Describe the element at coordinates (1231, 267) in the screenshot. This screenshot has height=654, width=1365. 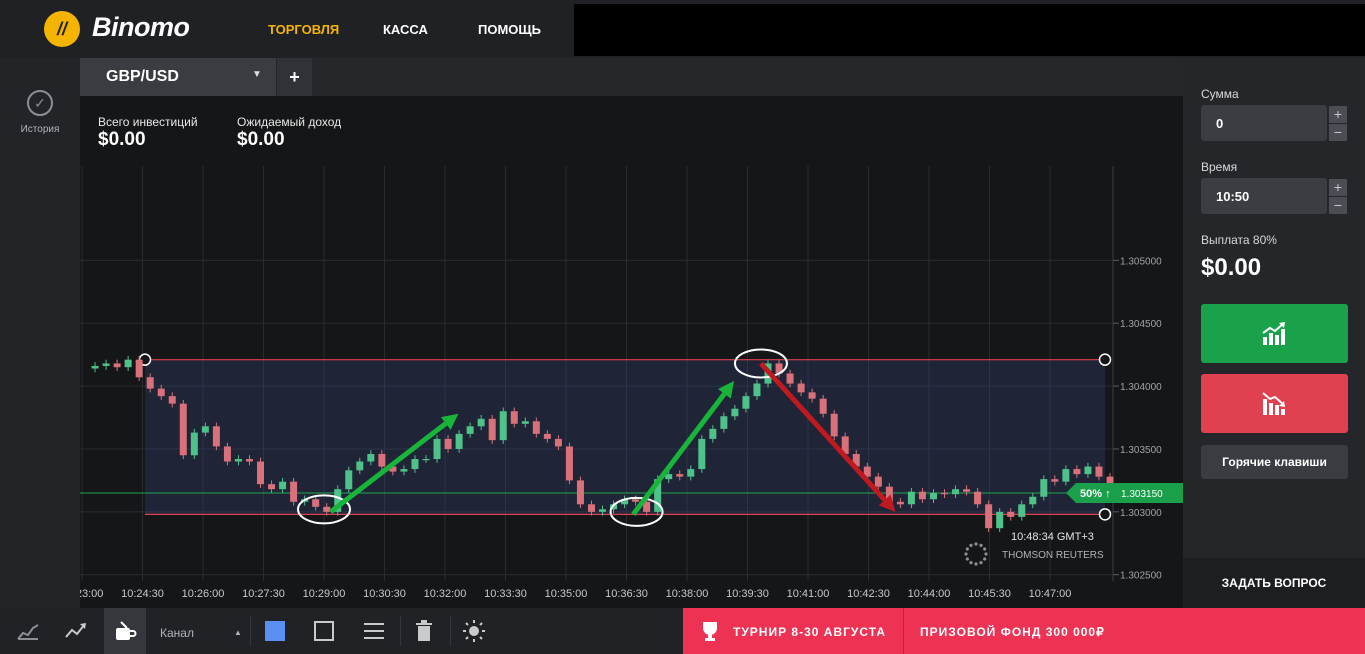
I see `payout-value: $0.00` at that location.